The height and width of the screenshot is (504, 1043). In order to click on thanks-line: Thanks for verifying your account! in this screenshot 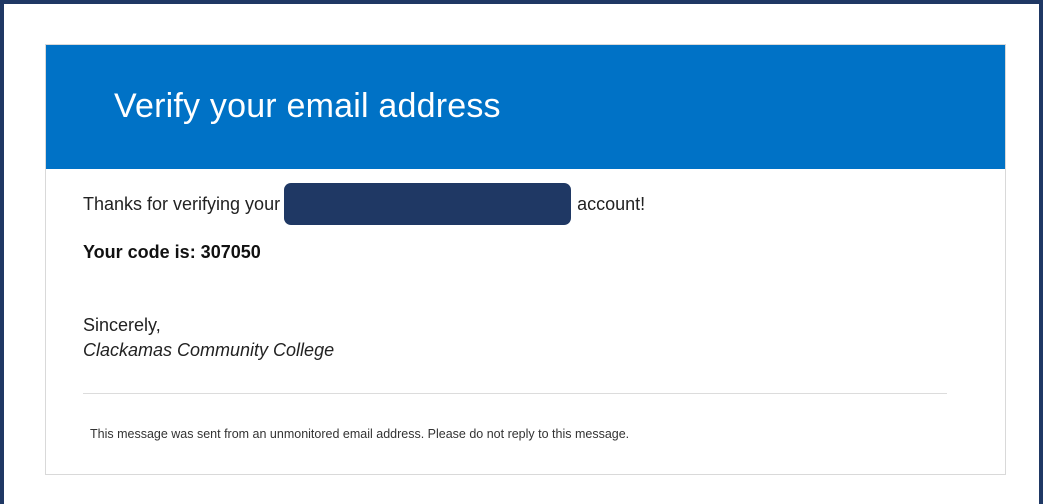, I will do `click(364, 204)`.